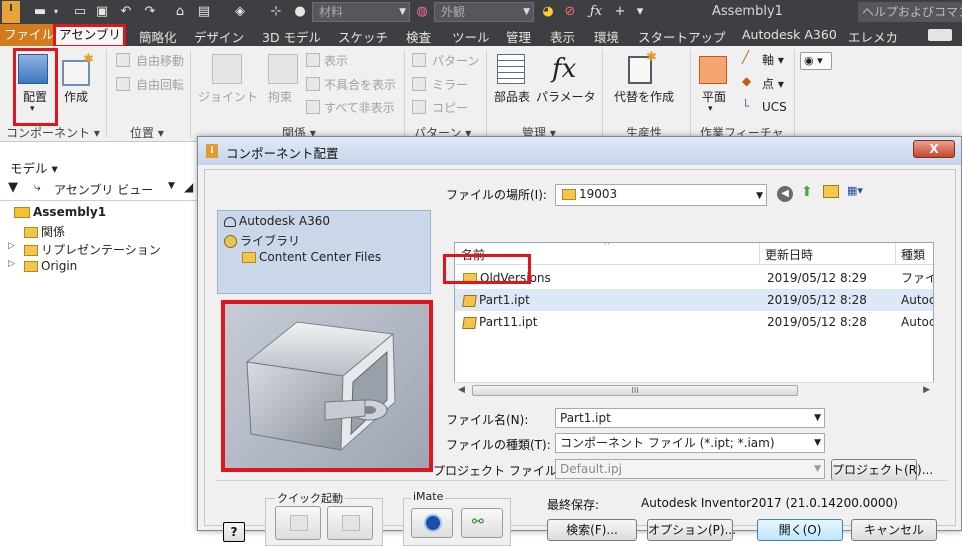  What do you see at coordinates (363, 36) in the screenshot?
I see `tab-sketch: スケッチ` at bounding box center [363, 36].